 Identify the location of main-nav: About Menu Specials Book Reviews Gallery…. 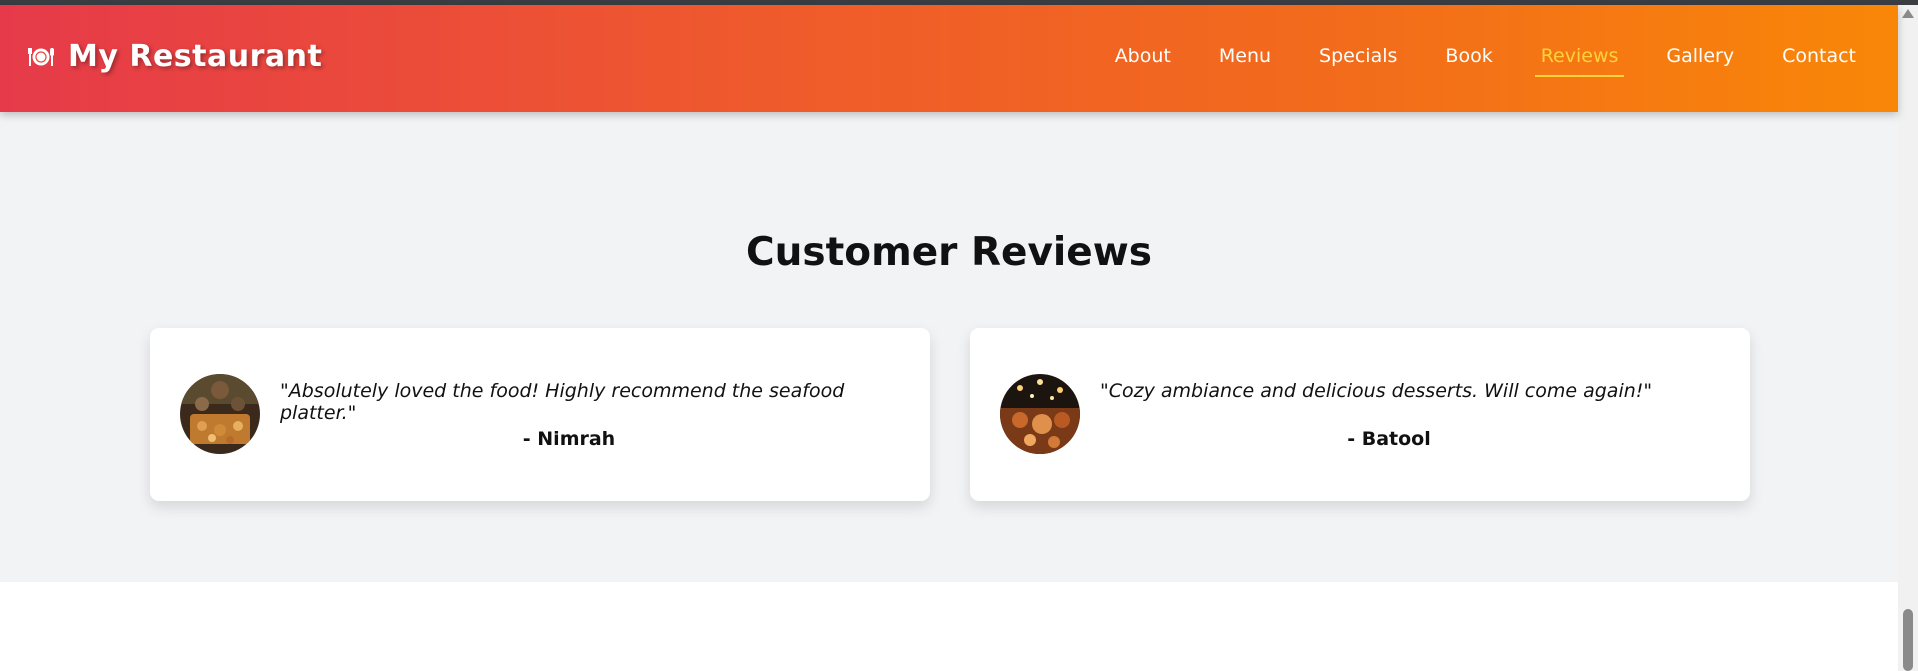
(1467, 61).